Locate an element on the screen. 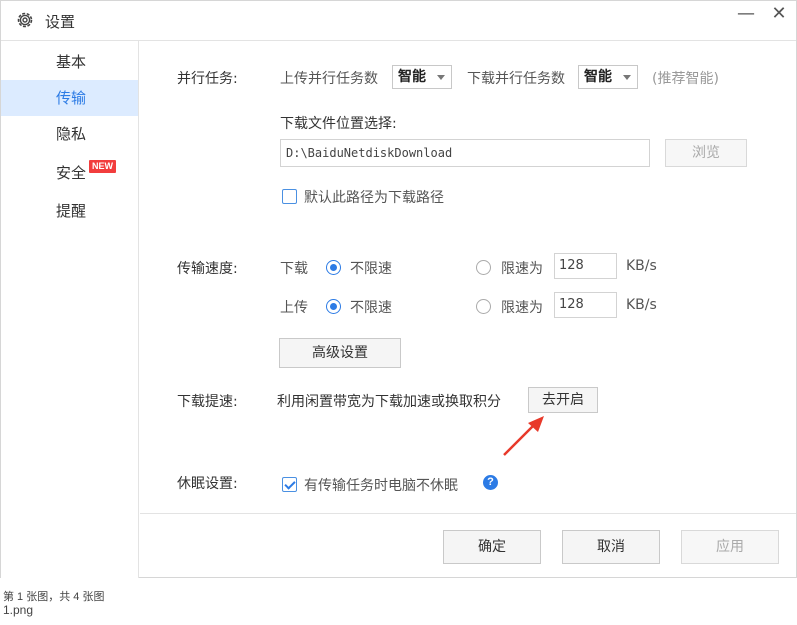 The image size is (797, 625). download-boost-label: 下载提速: is located at coordinates (207, 402).